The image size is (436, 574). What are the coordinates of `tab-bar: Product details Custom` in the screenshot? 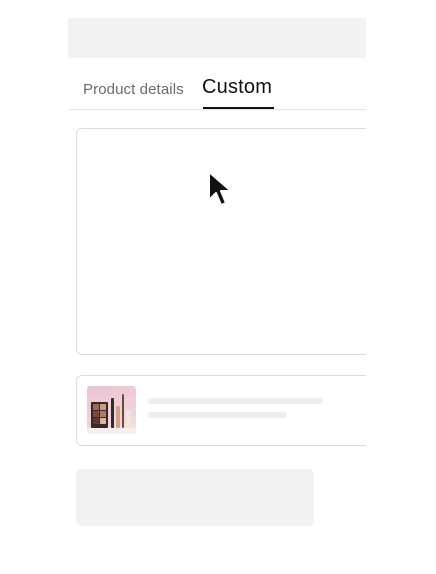 It's located at (217, 90).